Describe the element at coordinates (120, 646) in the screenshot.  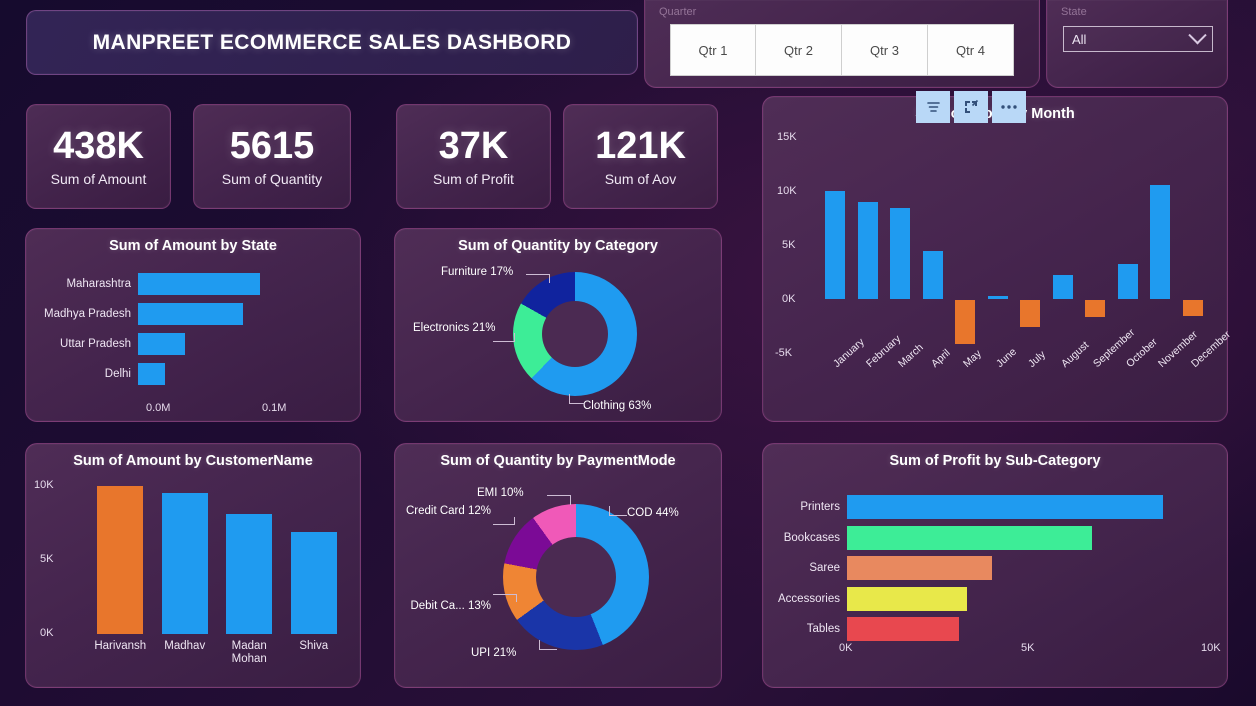
I see `axis-category-label: Harivansh` at that location.